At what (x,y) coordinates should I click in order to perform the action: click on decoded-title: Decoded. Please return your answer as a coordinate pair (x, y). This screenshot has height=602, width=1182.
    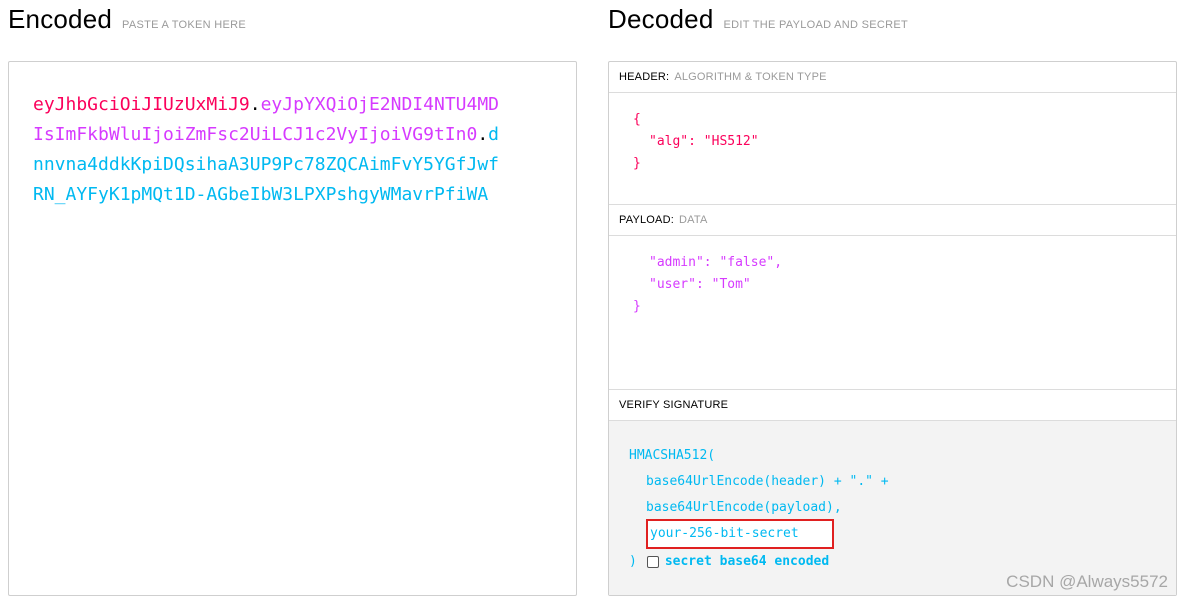
    Looking at the image, I should click on (661, 19).